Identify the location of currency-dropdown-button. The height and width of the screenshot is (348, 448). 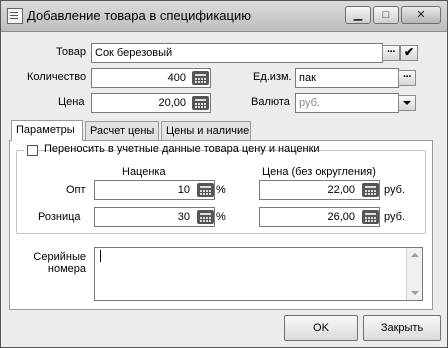
(407, 103).